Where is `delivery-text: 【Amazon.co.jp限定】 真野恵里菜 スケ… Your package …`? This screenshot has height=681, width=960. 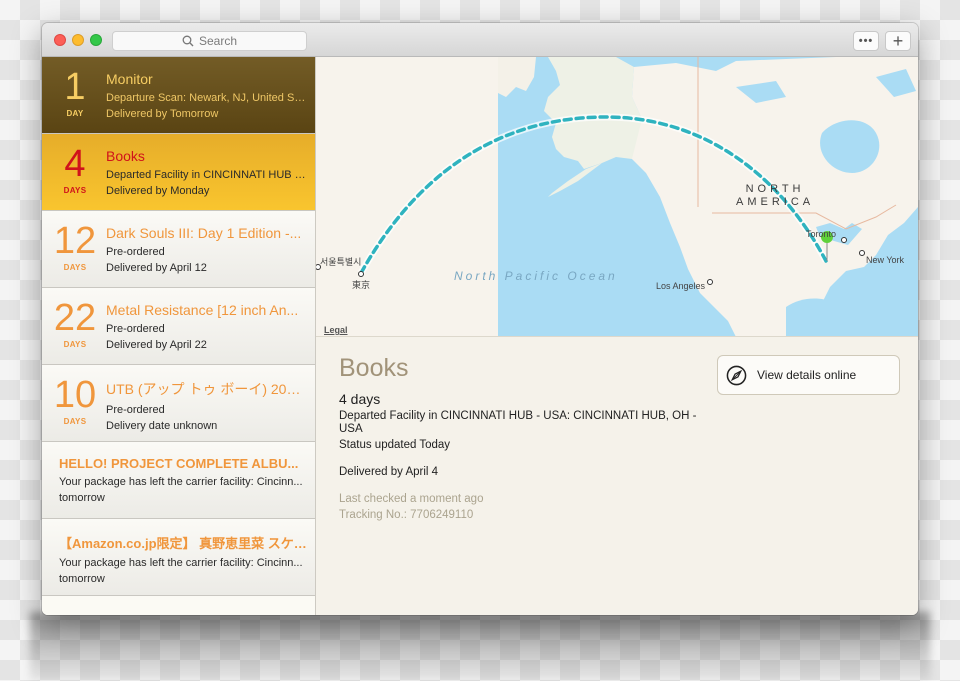 delivery-text: 【Amazon.co.jp限定】 真野恵里菜 スケ… Your package … is located at coordinates (183, 560).